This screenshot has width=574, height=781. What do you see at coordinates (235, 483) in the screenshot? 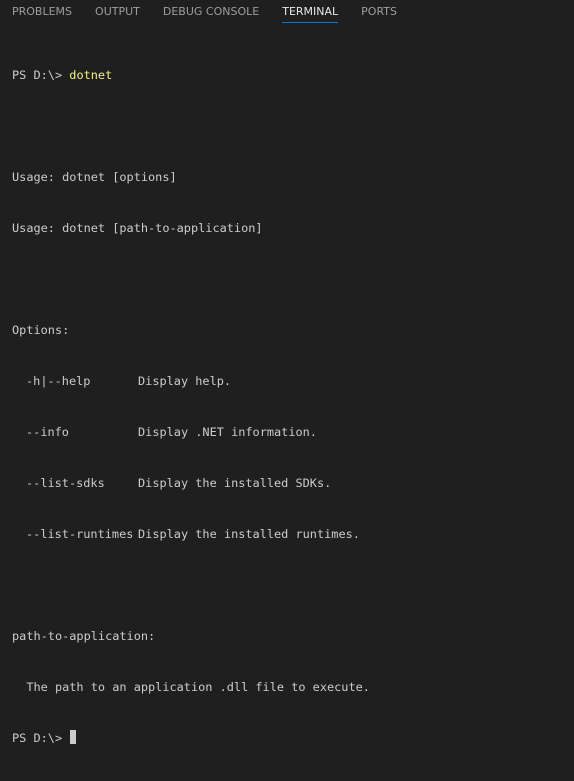
I see `option-description: Display the installed SDKs.` at bounding box center [235, 483].